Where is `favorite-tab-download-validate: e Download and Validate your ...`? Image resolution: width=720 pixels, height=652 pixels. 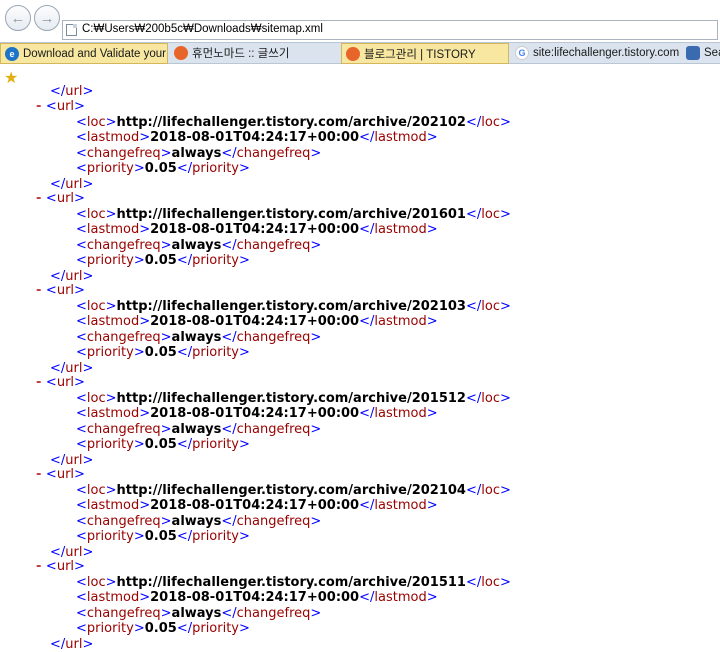
favorite-tab-download-validate: e Download and Validate your ... is located at coordinates (84, 53).